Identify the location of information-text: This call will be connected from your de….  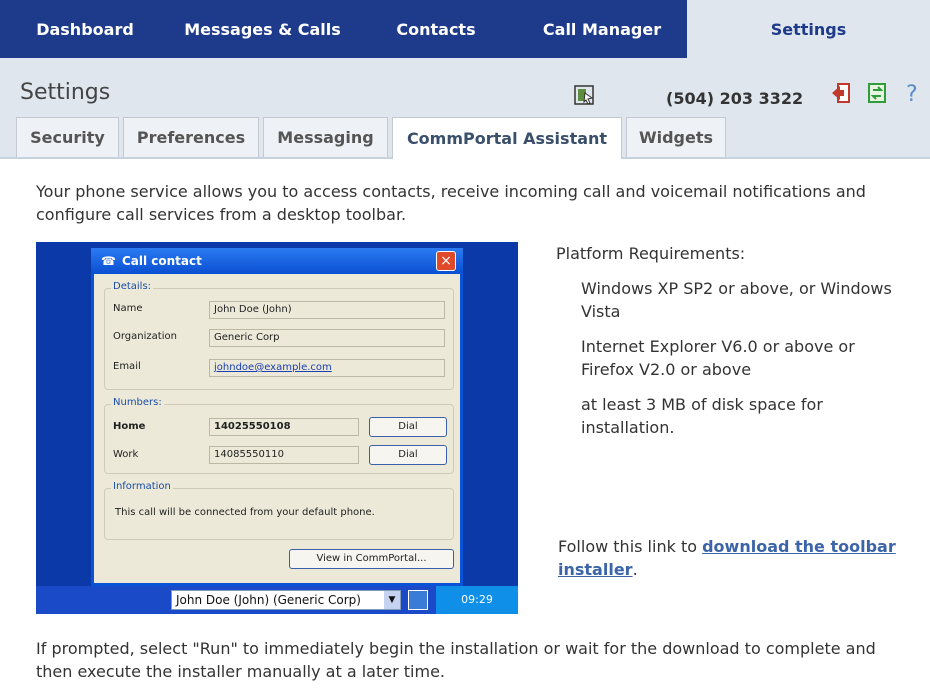
(245, 512).